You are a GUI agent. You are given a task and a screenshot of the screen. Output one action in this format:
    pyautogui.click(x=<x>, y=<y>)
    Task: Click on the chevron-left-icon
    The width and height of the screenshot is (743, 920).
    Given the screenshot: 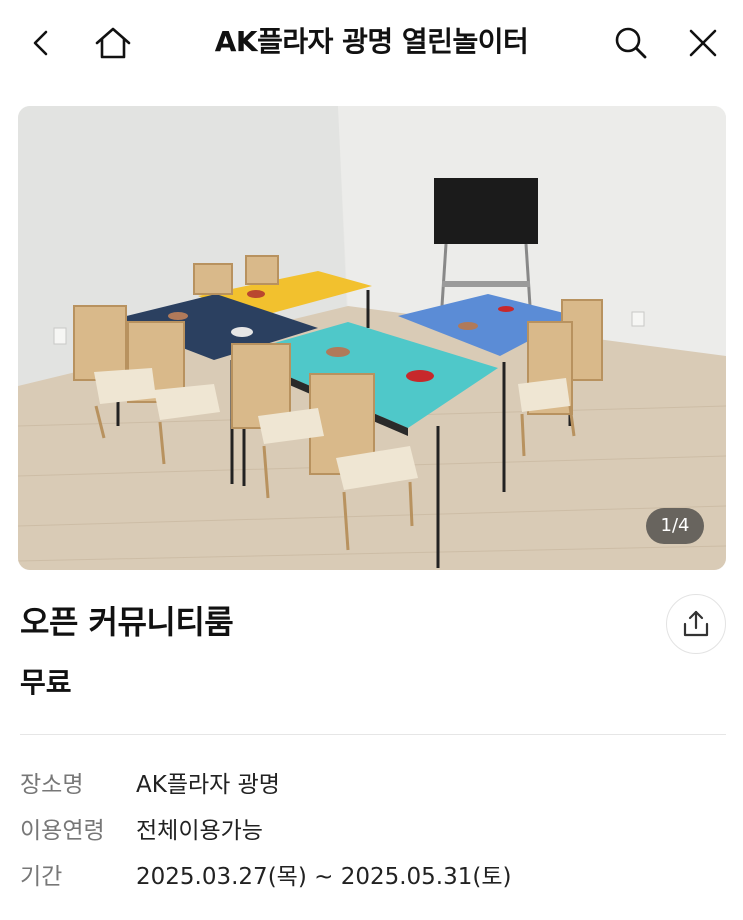 What is the action you would take?
    pyautogui.click(x=40, y=43)
    